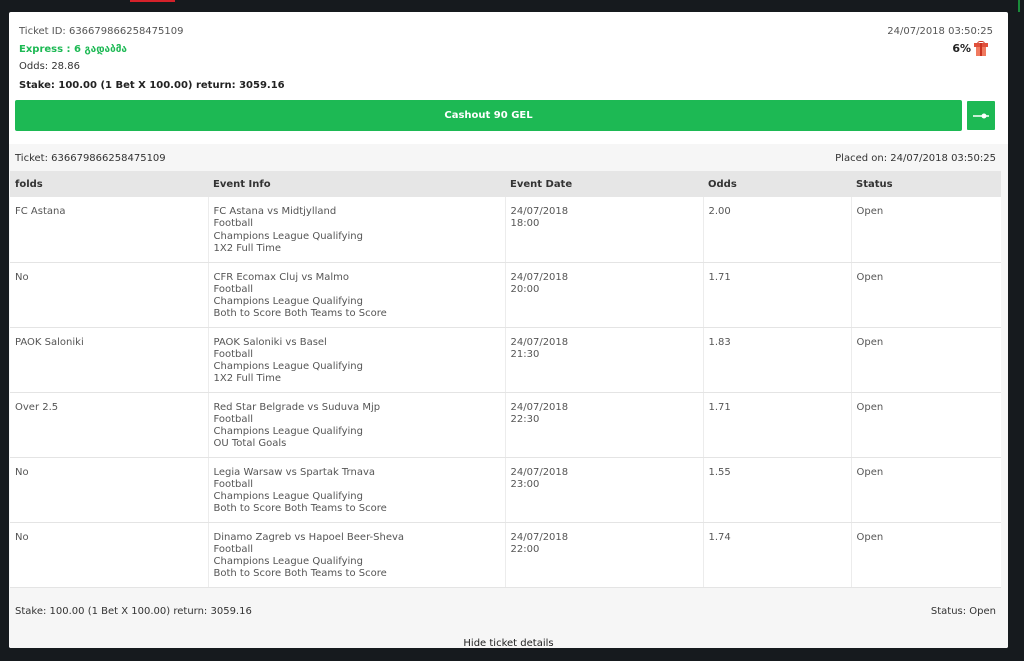  What do you see at coordinates (109, 184) in the screenshot?
I see `column-header-folds: folds` at bounding box center [109, 184].